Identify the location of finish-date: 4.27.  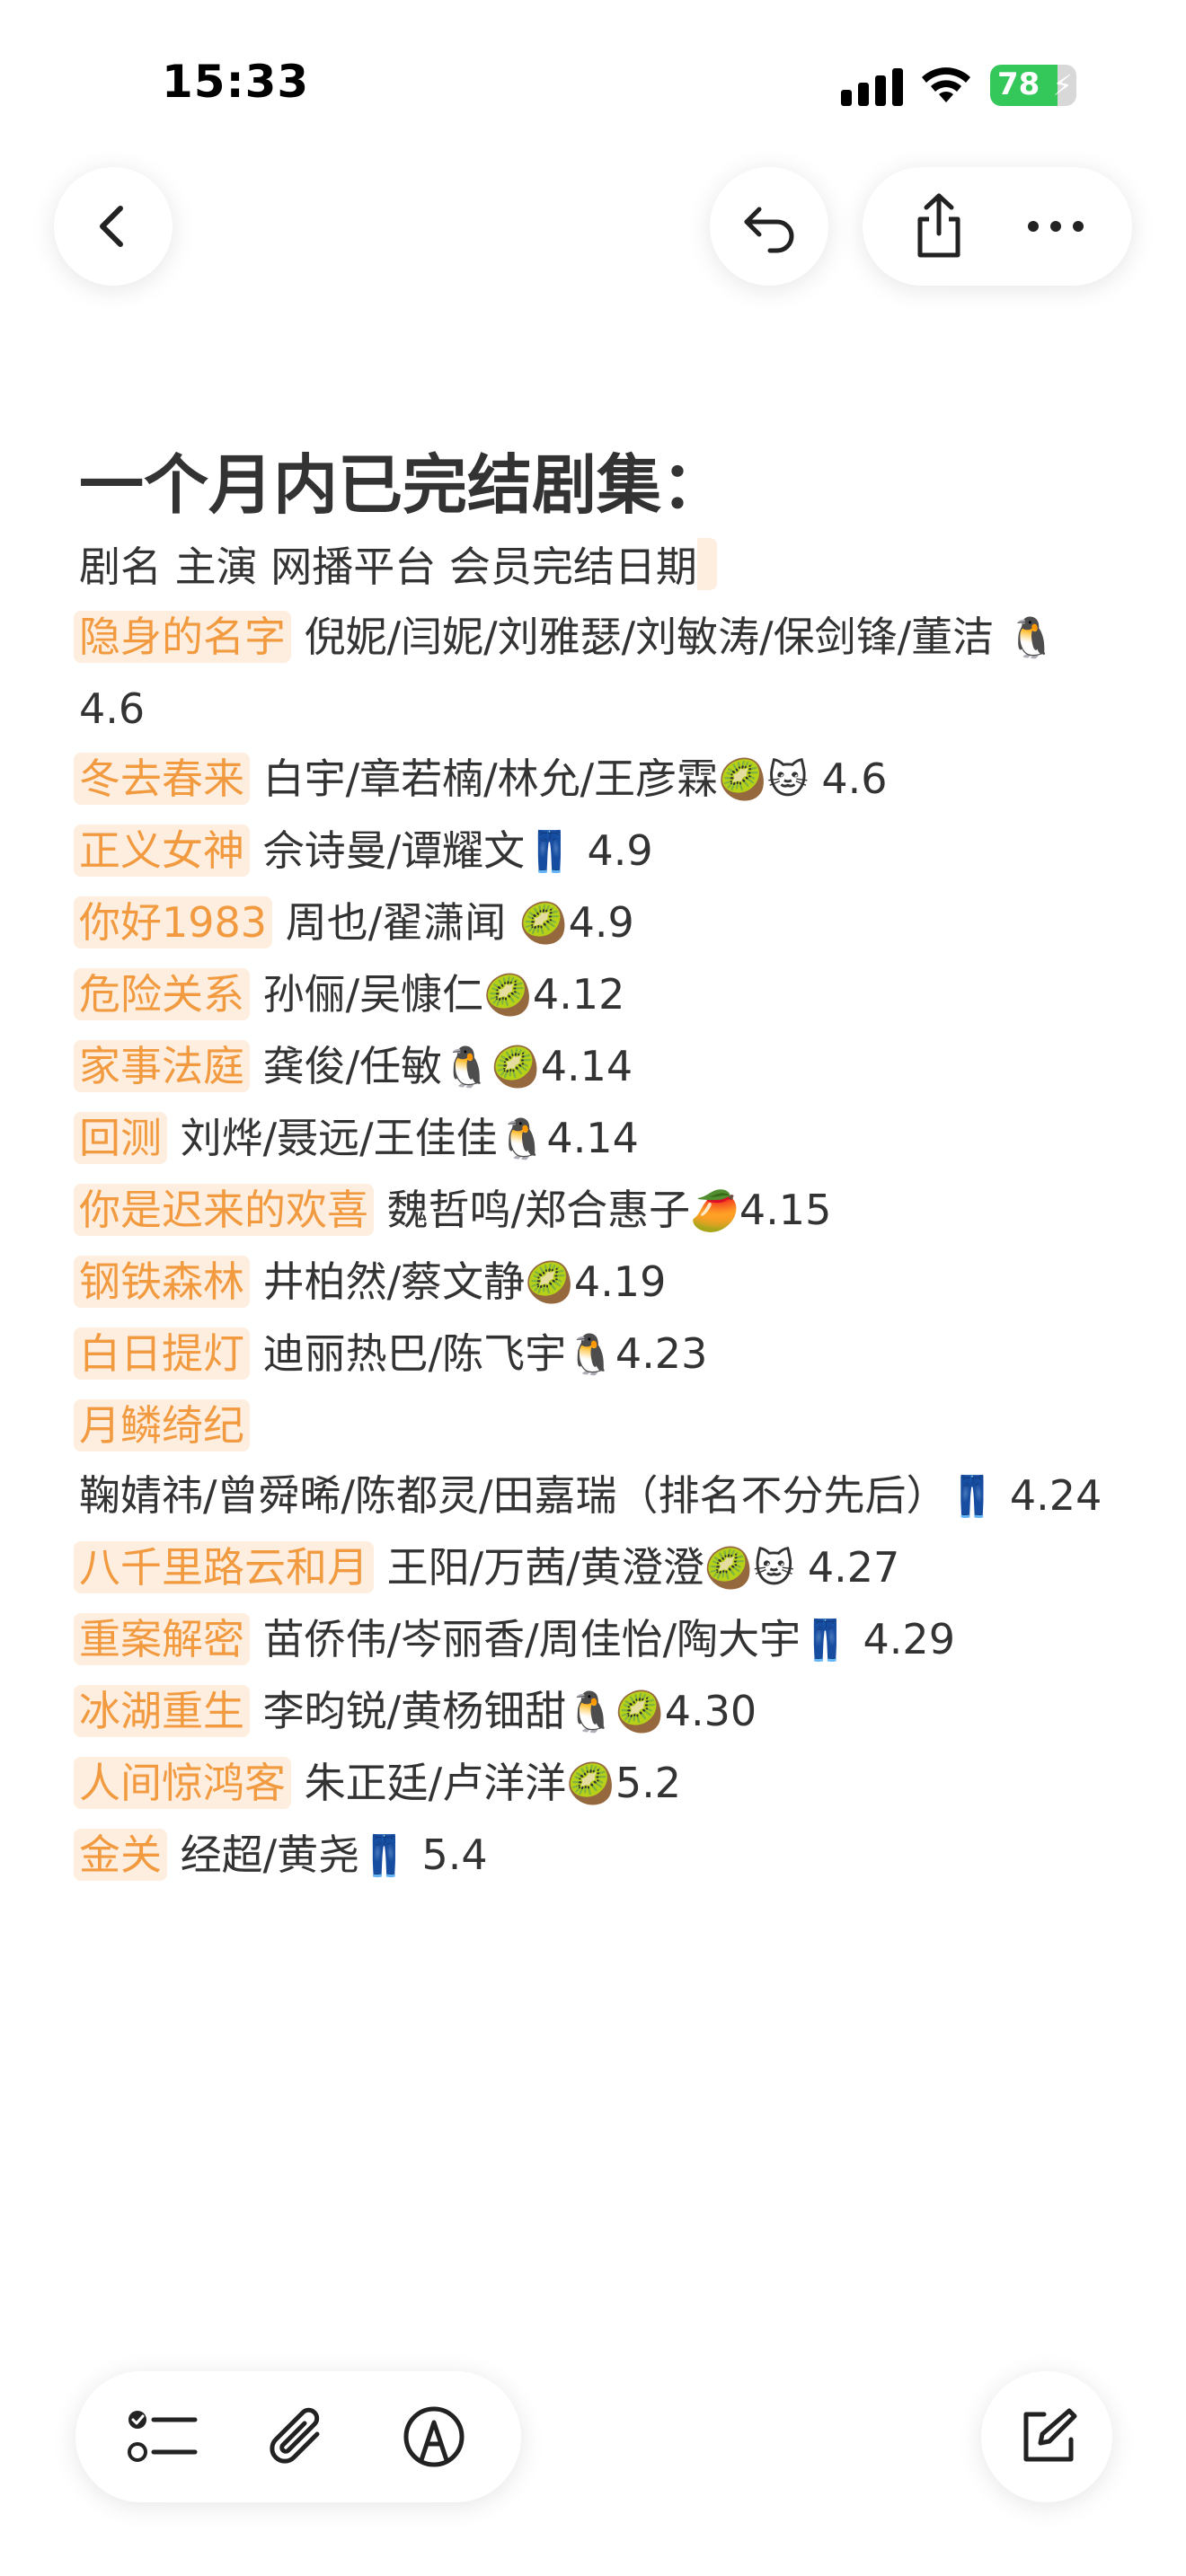
(847, 1567).